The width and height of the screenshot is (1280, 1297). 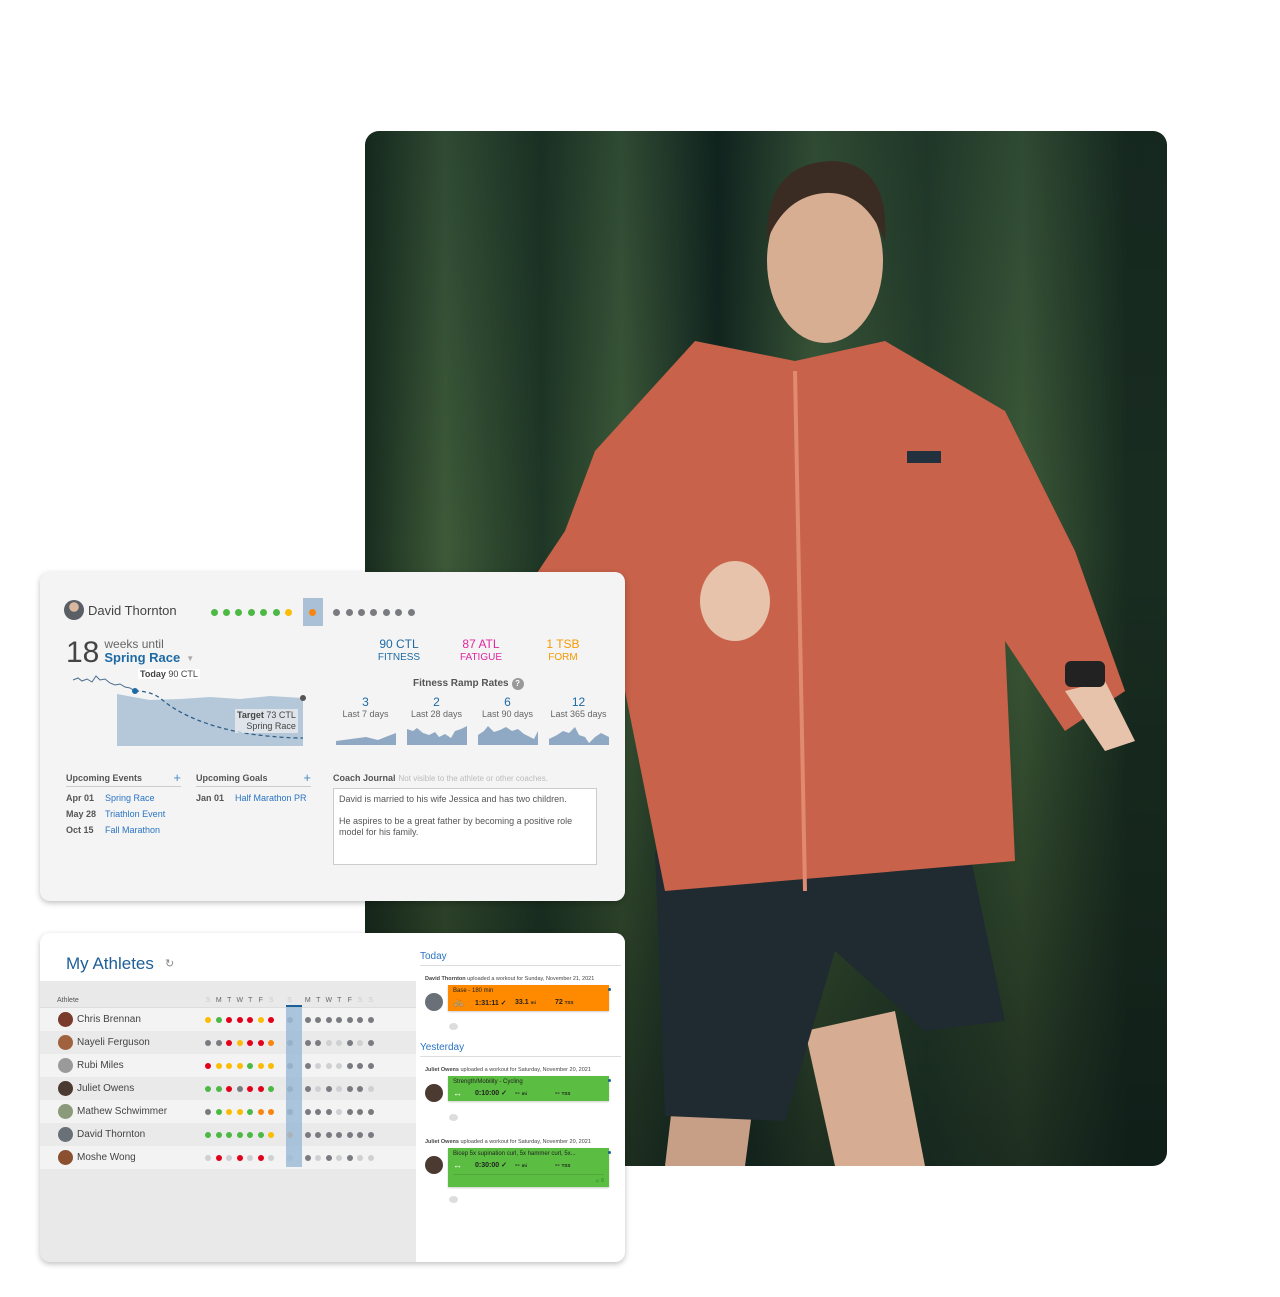 I want to click on table-row: David Thornton, so click(x=228, y=1134).